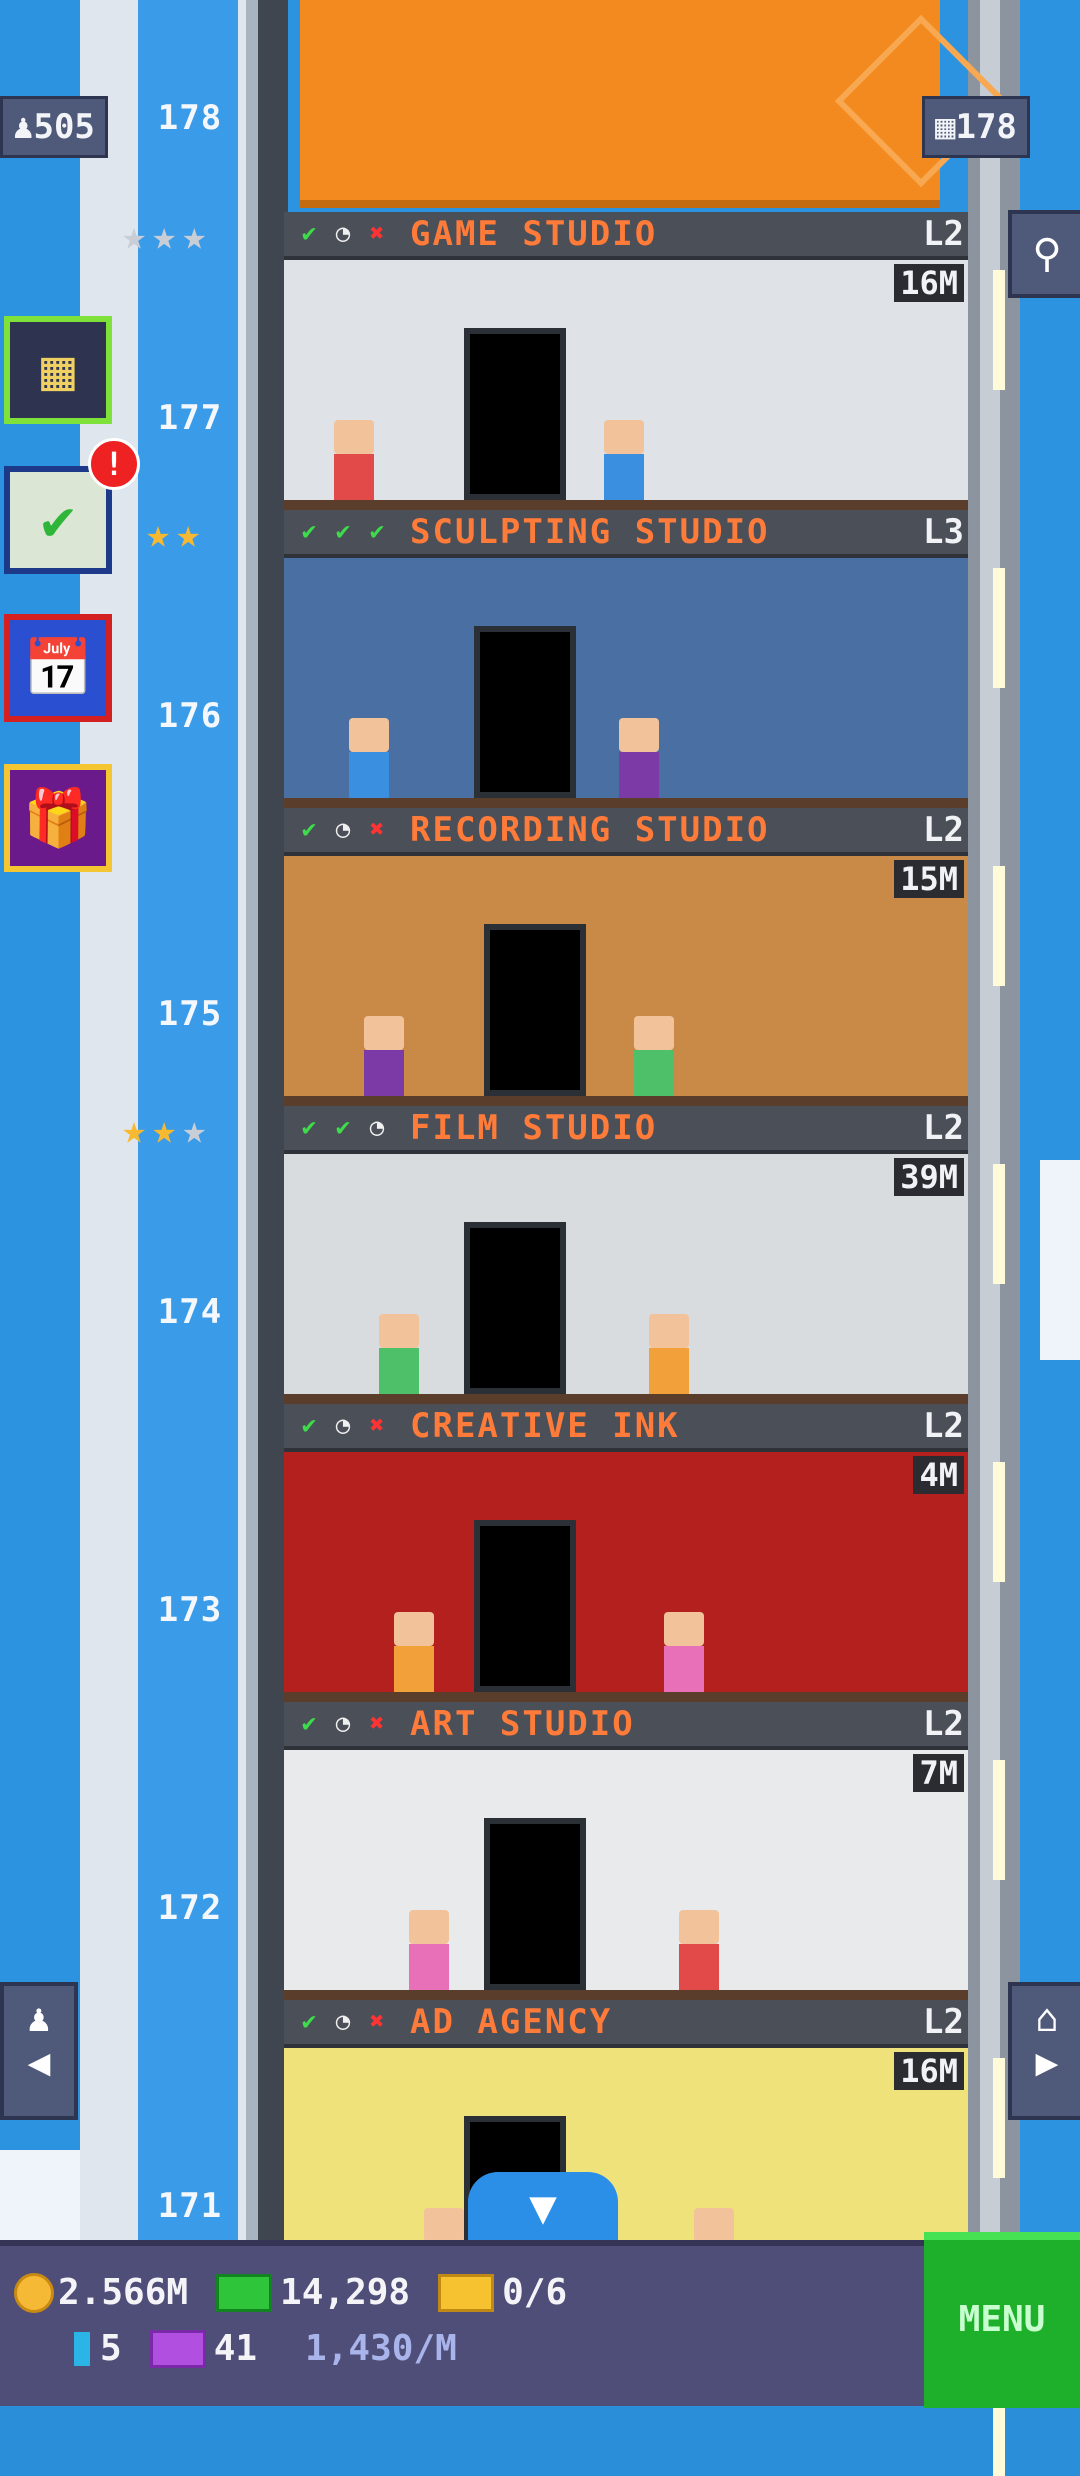 The image size is (1080, 2476). I want to click on floor-sculpting-studio: ✔ ✔ ✔ SCULPTING STUDIO L3, so click(626, 659).